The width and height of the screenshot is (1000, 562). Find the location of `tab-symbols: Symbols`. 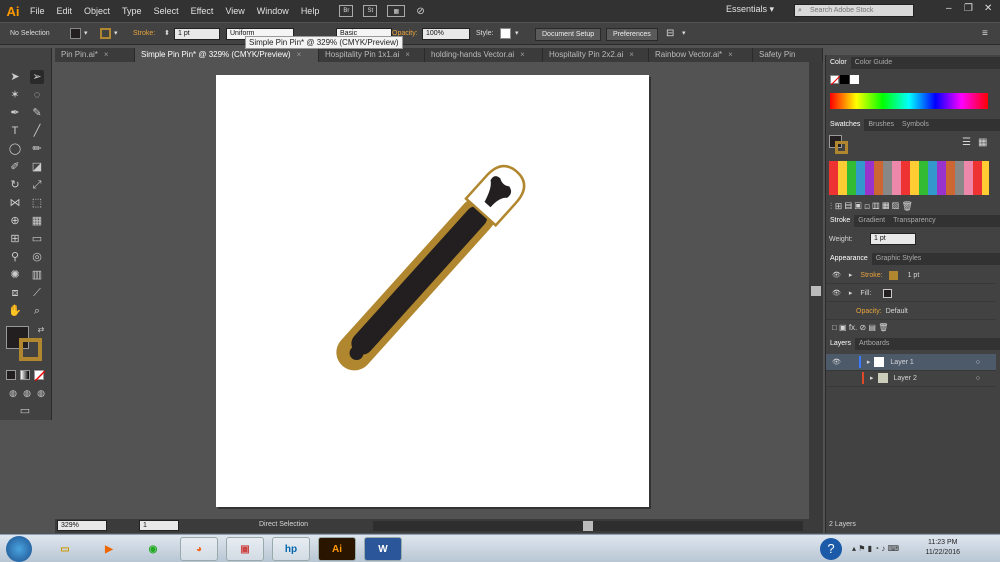

tab-symbols: Symbols is located at coordinates (915, 125).